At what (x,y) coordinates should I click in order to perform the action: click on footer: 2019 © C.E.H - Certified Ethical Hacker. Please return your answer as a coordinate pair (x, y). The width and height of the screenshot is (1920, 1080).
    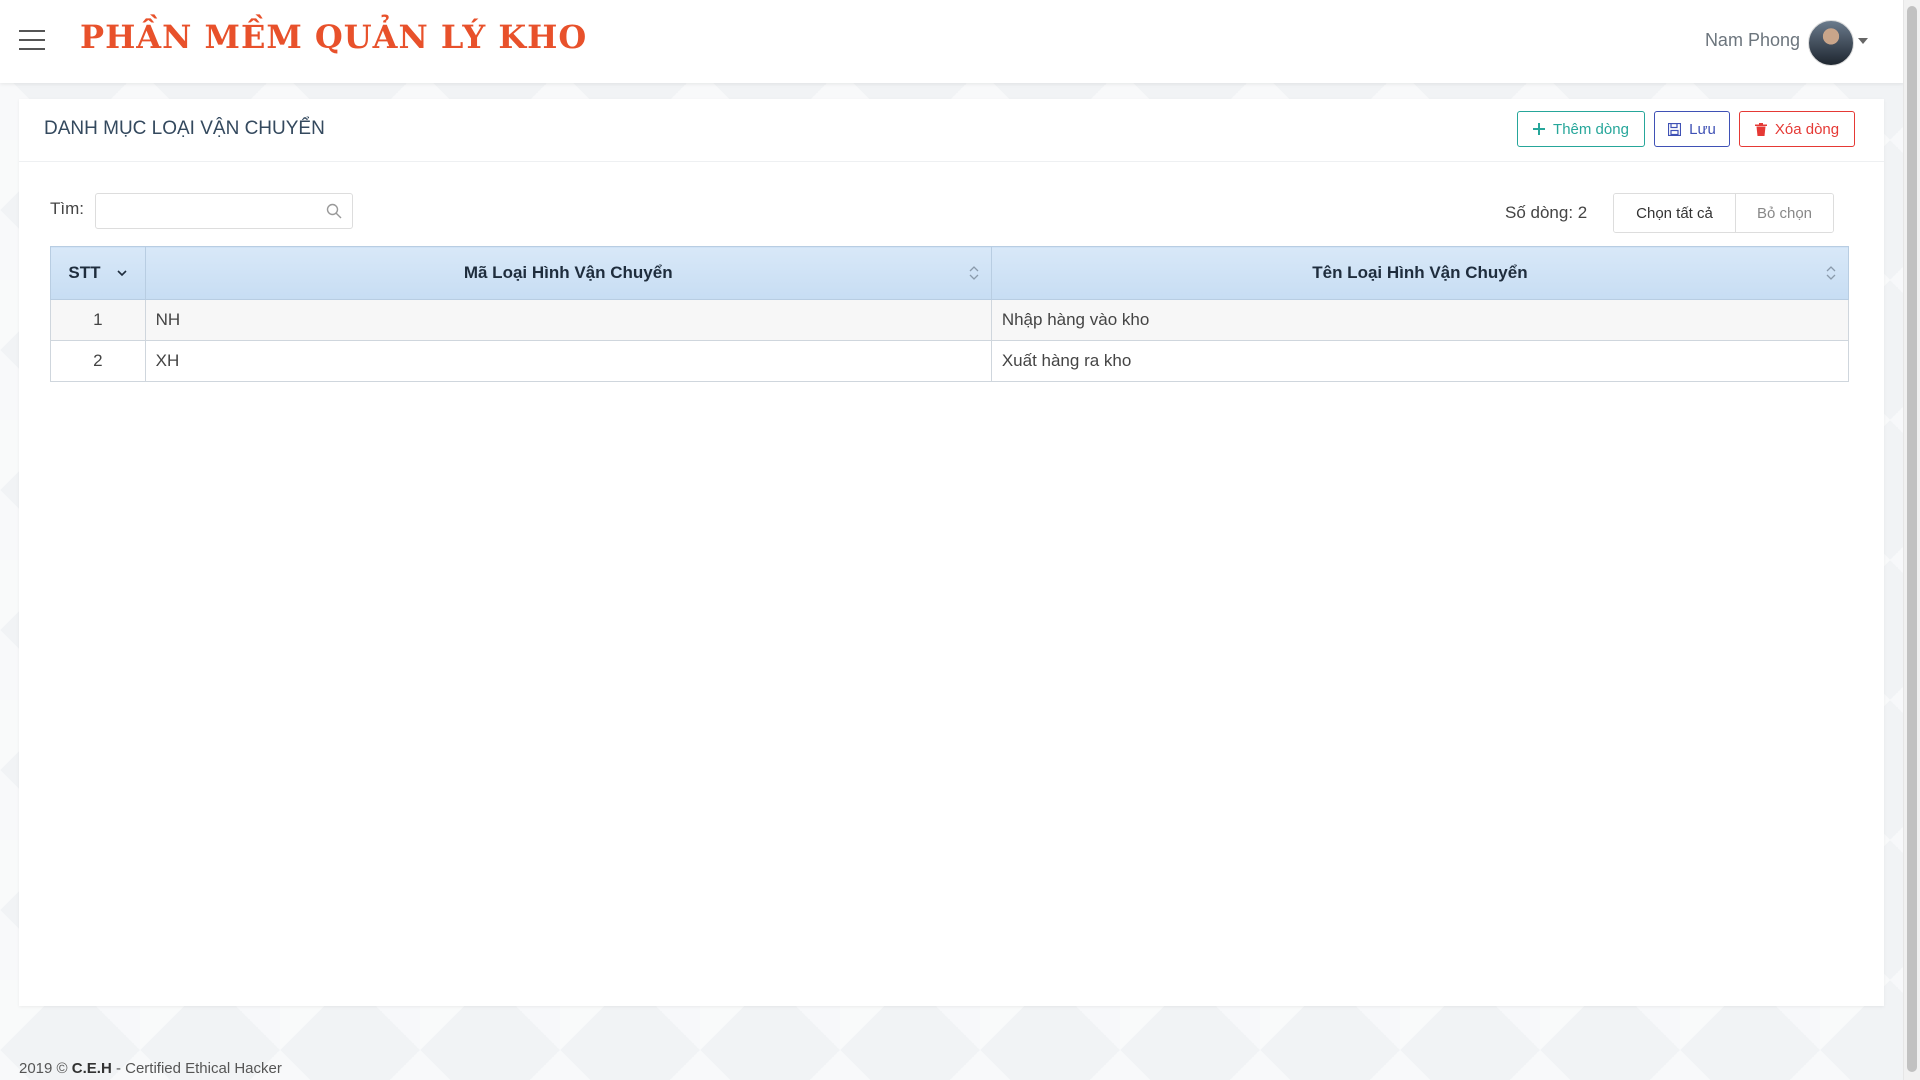
    Looking at the image, I should click on (150, 1068).